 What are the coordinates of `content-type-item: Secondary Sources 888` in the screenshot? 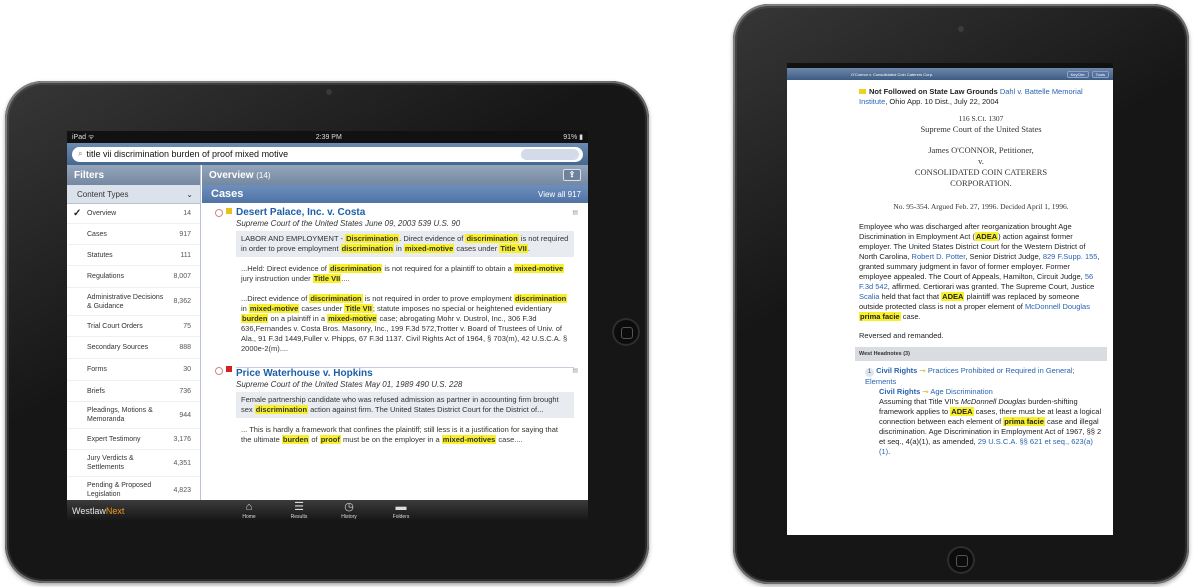 It's located at (133, 348).